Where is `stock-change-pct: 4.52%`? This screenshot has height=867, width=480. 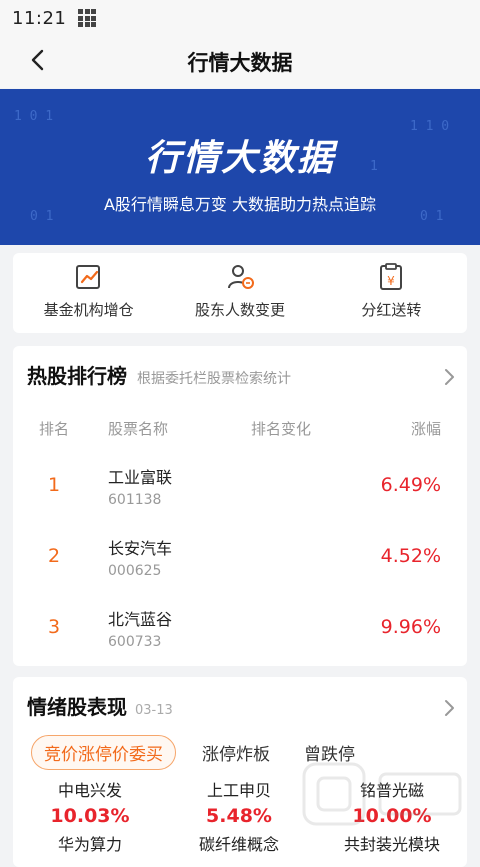 stock-change-pct: 4.52% is located at coordinates (410, 556).